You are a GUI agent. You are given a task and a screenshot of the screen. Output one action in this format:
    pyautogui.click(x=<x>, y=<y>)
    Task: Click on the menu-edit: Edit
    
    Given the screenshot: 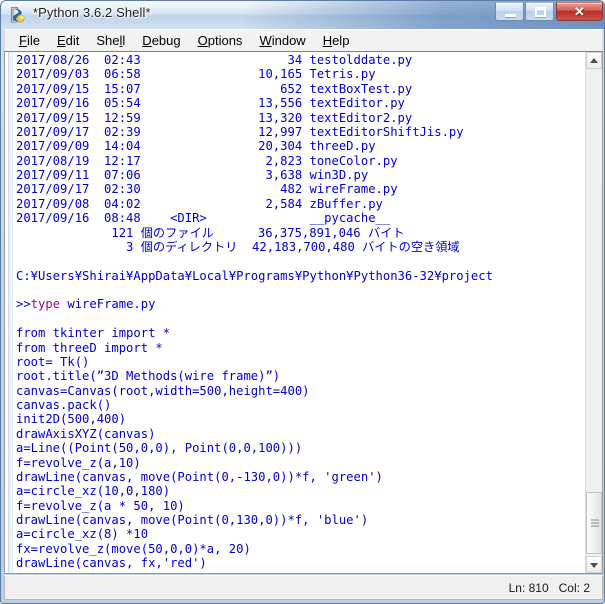 What is the action you would take?
    pyautogui.click(x=68, y=40)
    